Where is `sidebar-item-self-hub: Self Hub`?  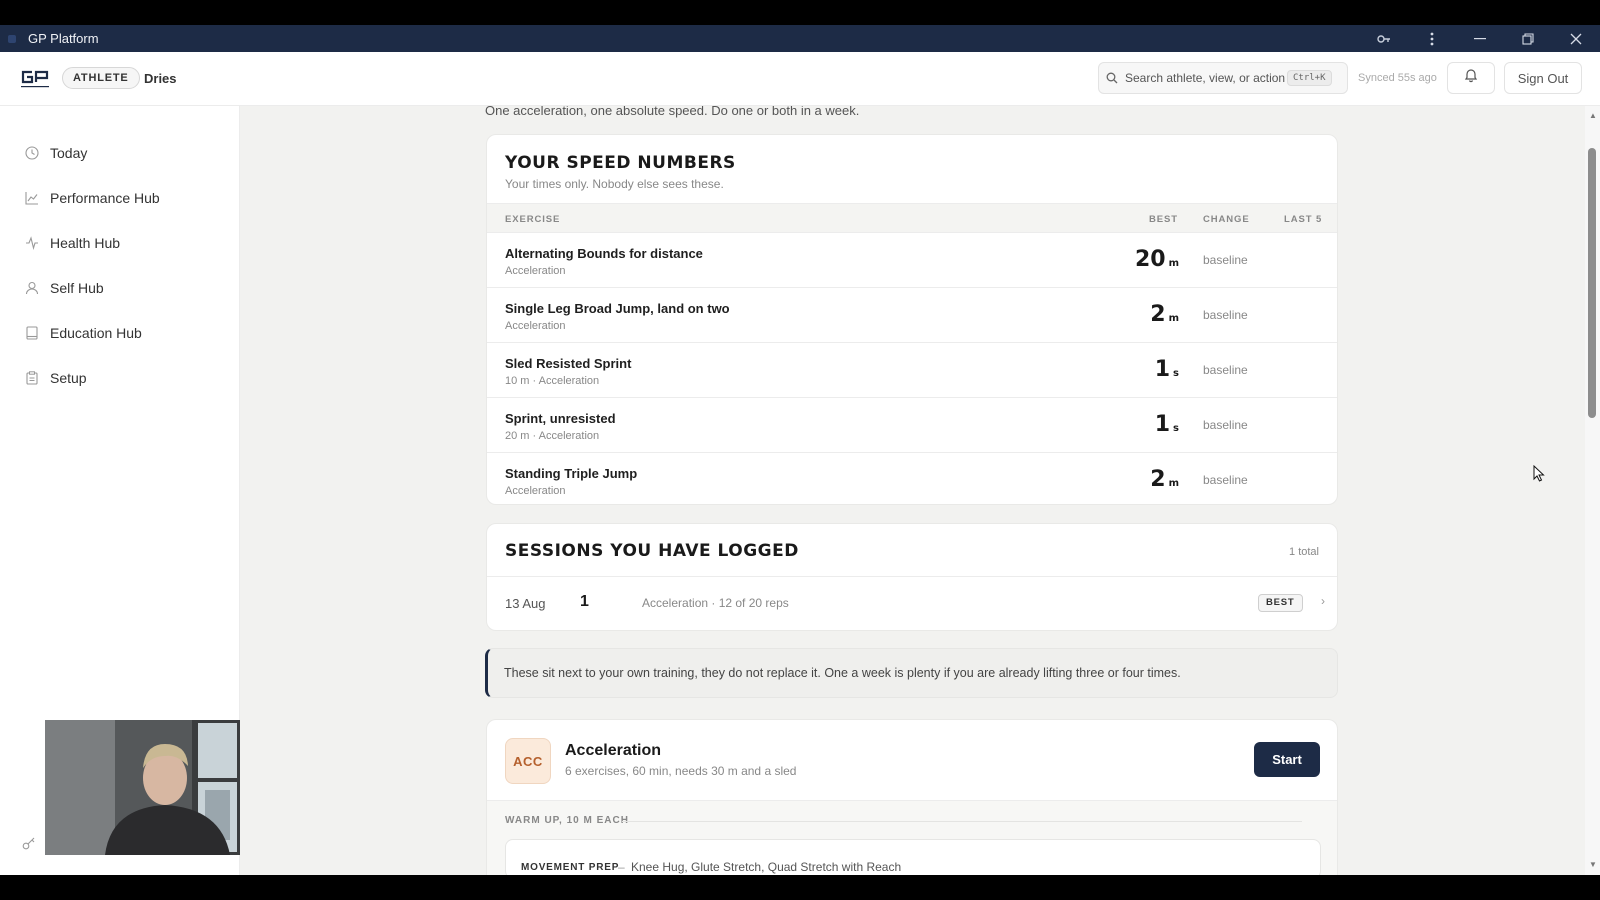
sidebar-item-self-hub: Self Hub is located at coordinates (119, 288).